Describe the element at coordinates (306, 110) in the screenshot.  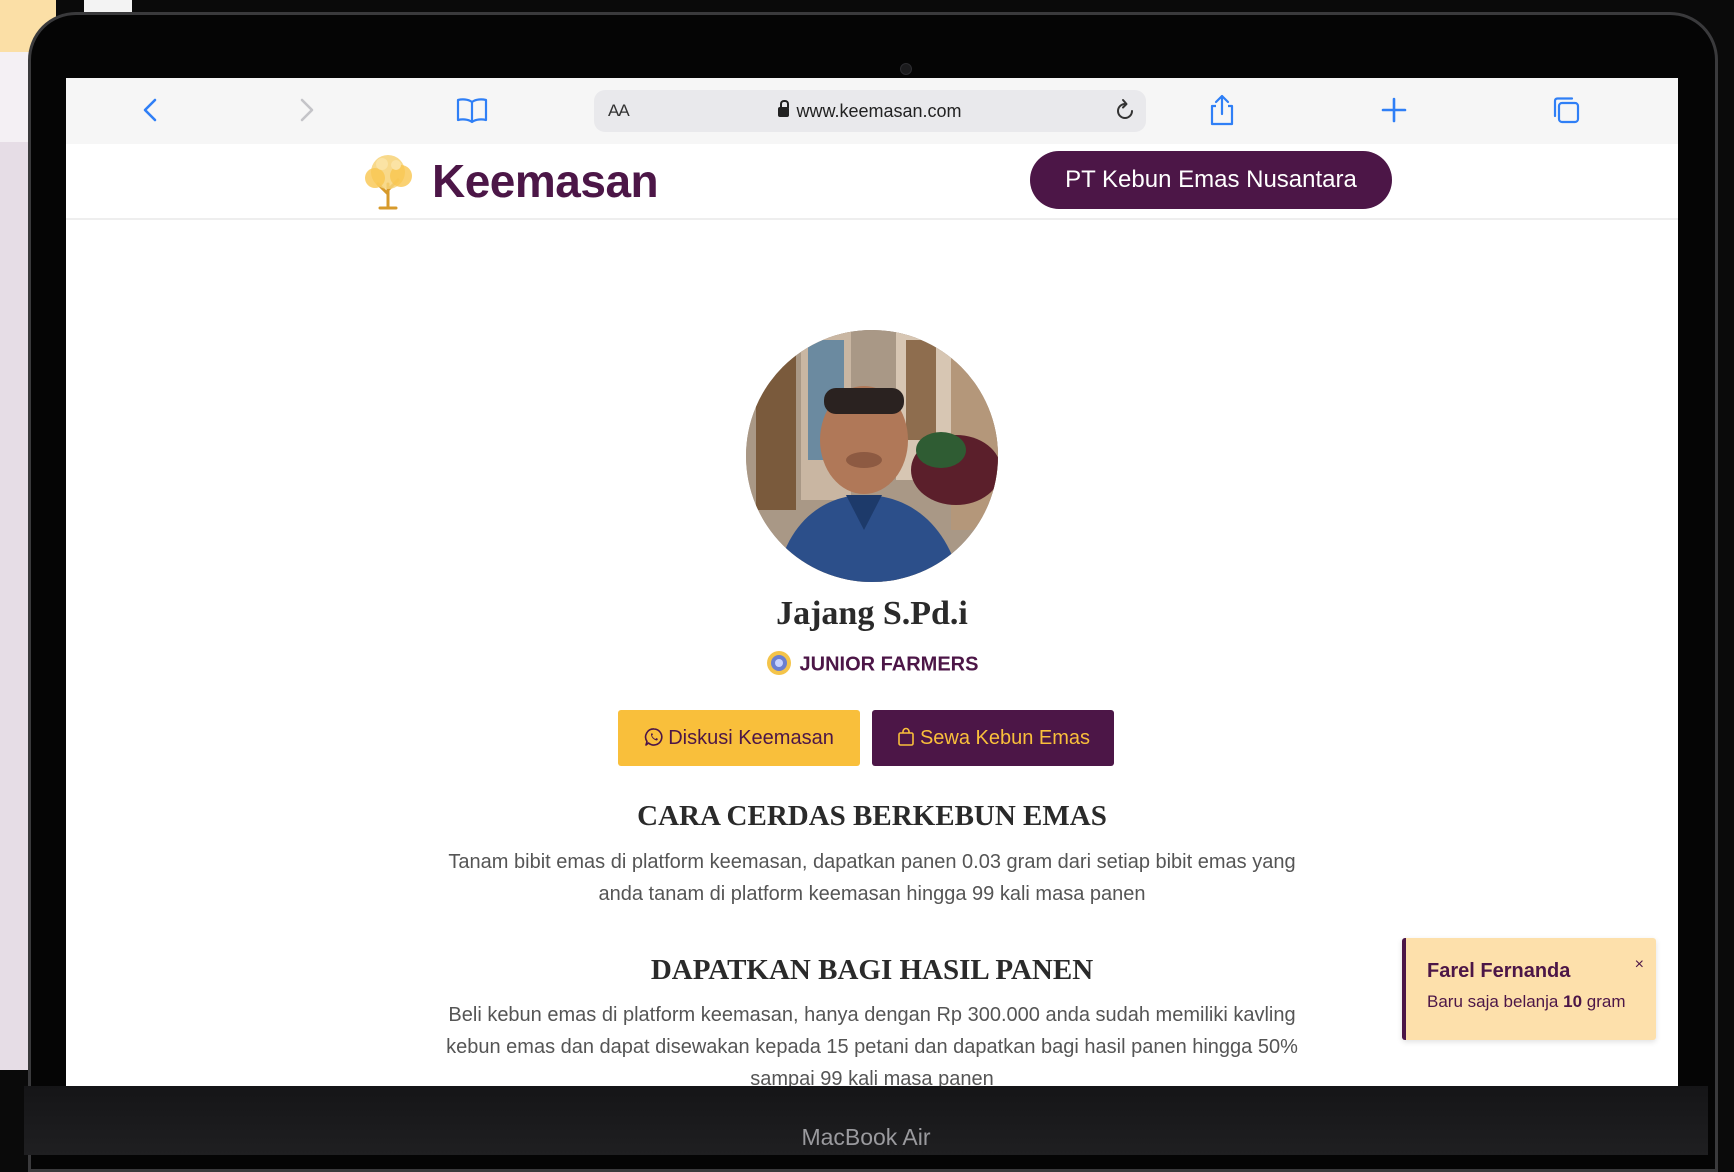
I see `forward-icon` at that location.